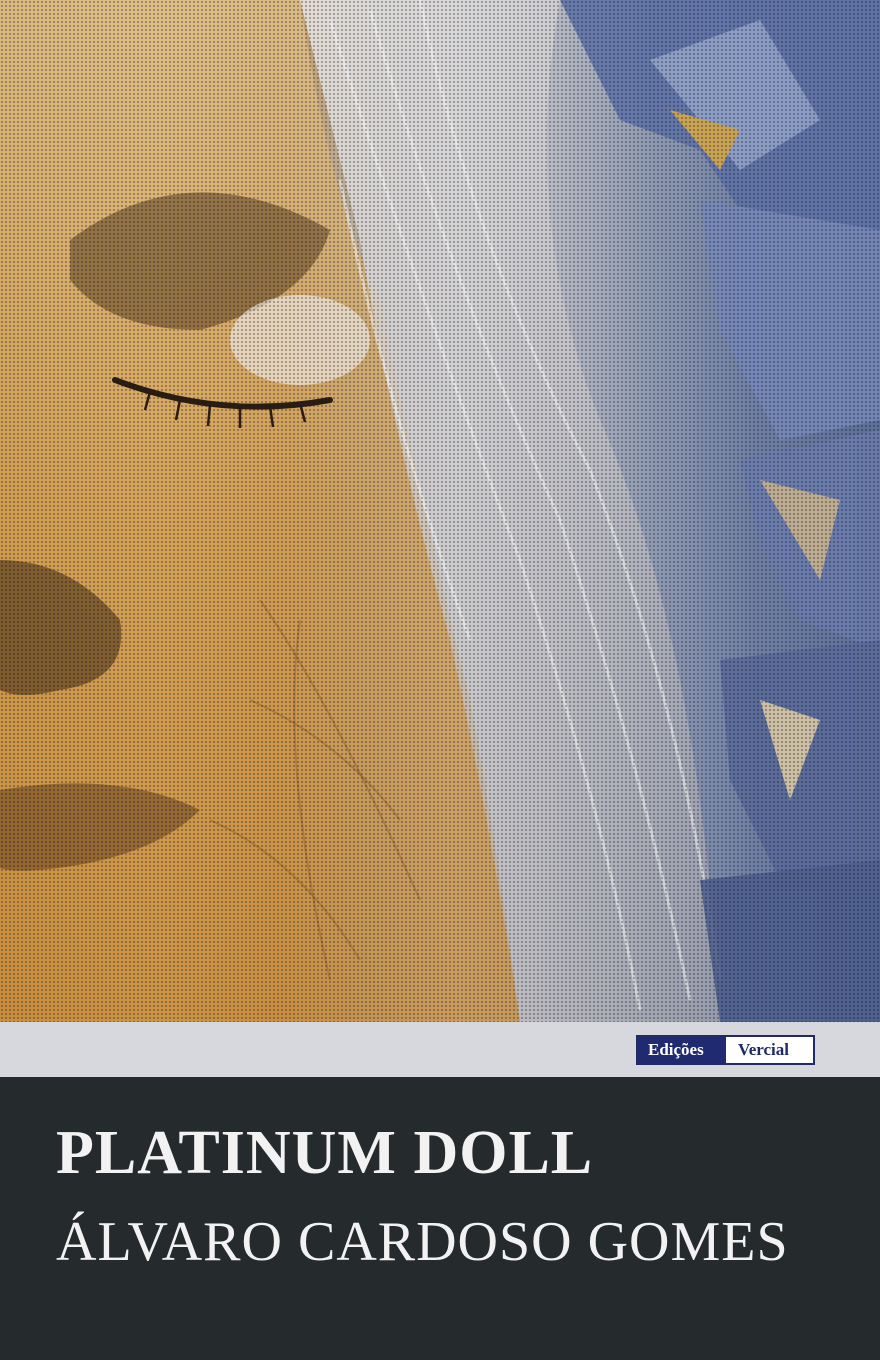  What do you see at coordinates (325, 1153) in the screenshot?
I see `book-title: PLATINUM DOLL` at bounding box center [325, 1153].